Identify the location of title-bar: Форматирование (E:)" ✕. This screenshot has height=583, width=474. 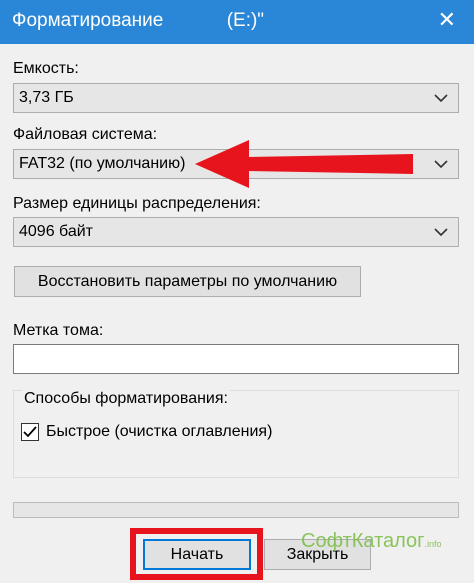
(237, 22).